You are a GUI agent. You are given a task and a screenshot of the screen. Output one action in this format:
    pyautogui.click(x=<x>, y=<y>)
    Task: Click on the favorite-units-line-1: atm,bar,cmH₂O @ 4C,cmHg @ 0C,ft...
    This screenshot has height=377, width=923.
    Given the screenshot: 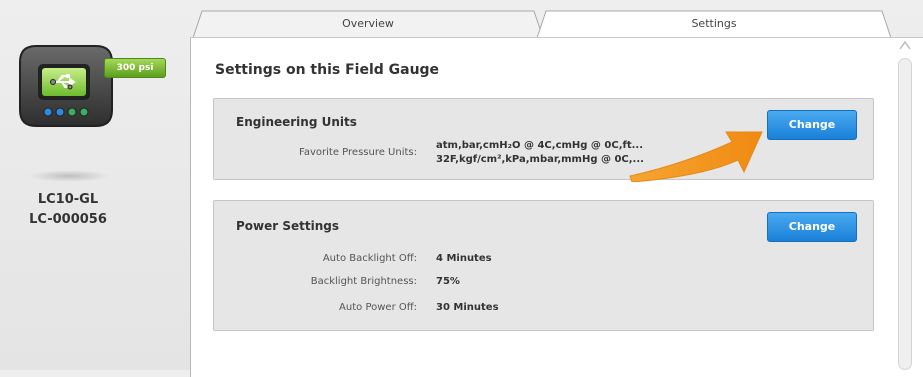 What is the action you would take?
    pyautogui.click(x=540, y=145)
    